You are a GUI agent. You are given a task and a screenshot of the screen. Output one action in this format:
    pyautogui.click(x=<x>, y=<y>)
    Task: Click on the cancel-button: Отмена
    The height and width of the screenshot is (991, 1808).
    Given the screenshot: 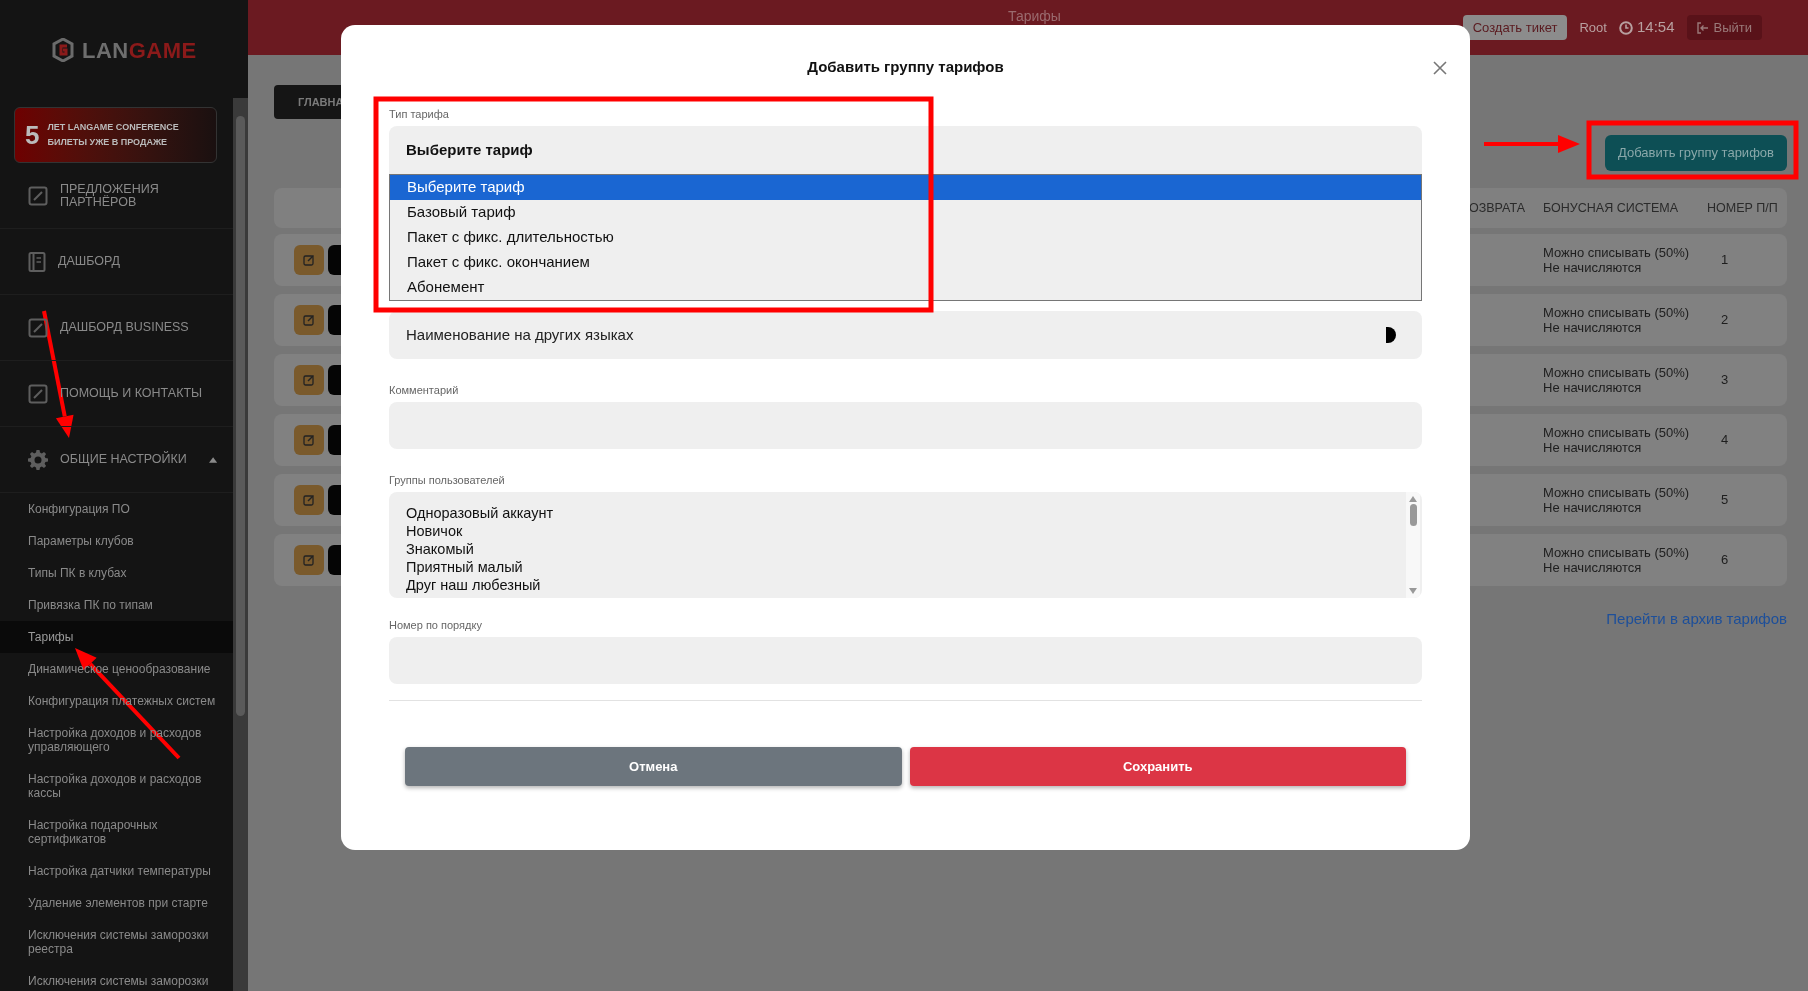 What is the action you would take?
    pyautogui.click(x=653, y=766)
    